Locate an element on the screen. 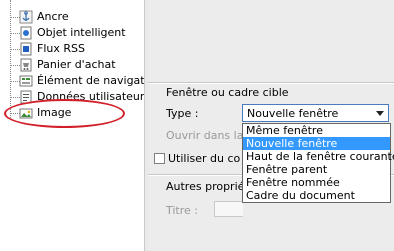  rss-feed-icon is located at coordinates (26, 49).